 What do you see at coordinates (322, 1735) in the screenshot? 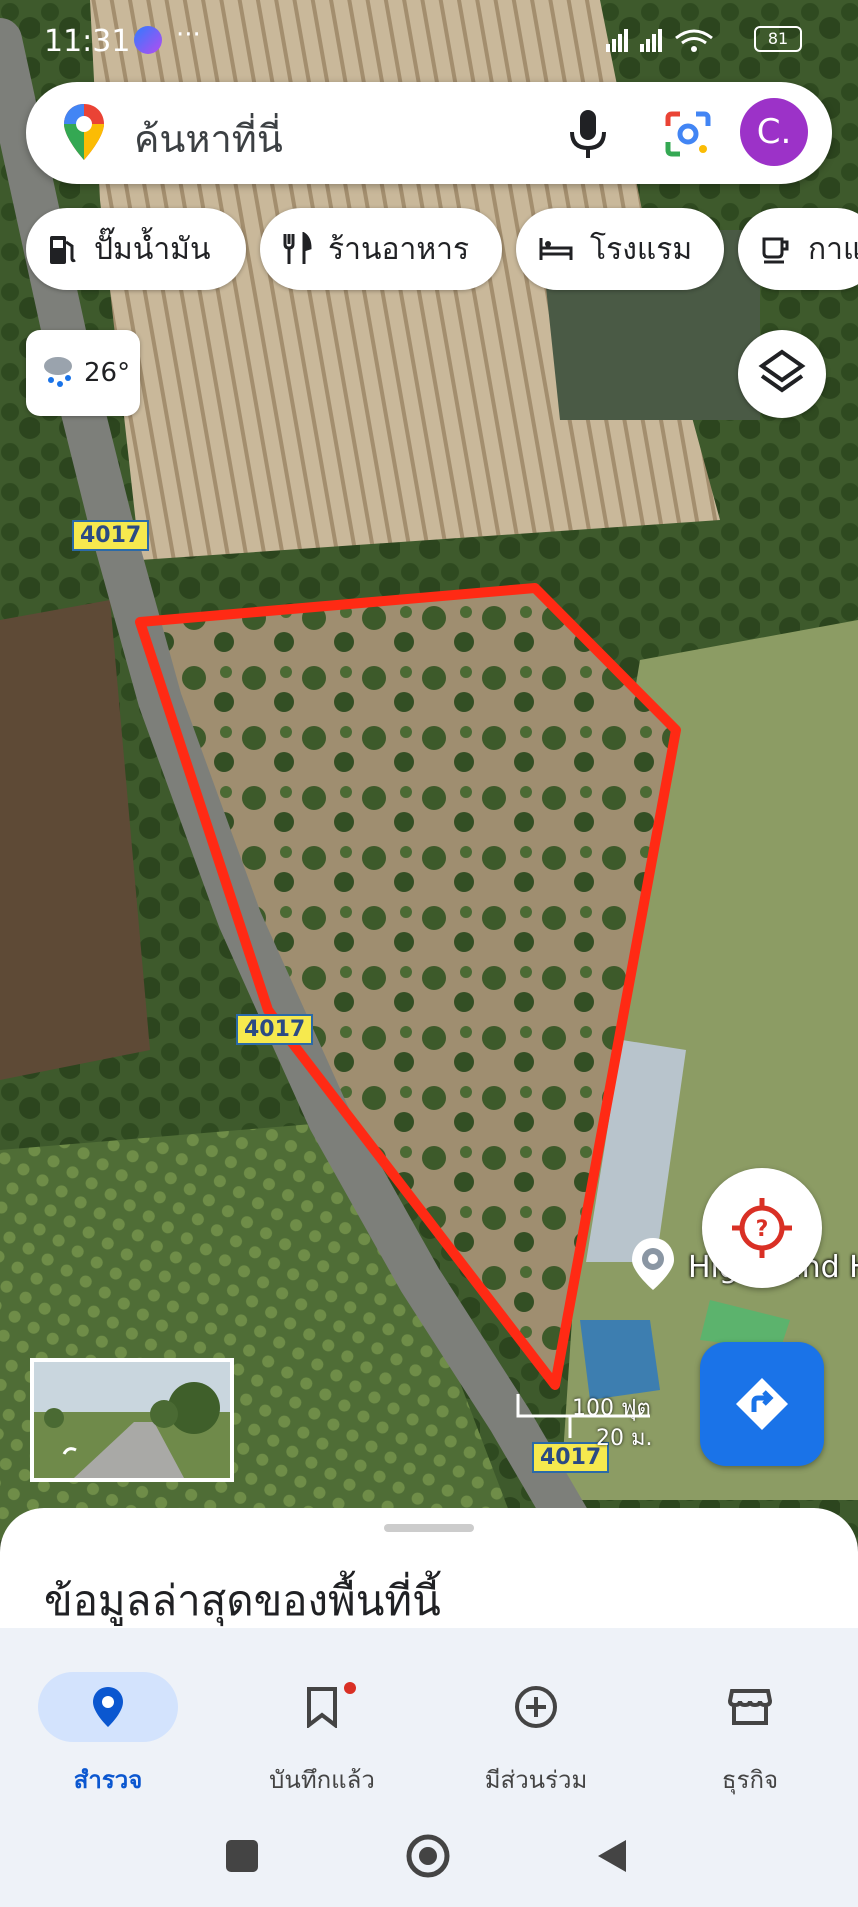
I see `nav-saved: บันทึกแล้ว` at bounding box center [322, 1735].